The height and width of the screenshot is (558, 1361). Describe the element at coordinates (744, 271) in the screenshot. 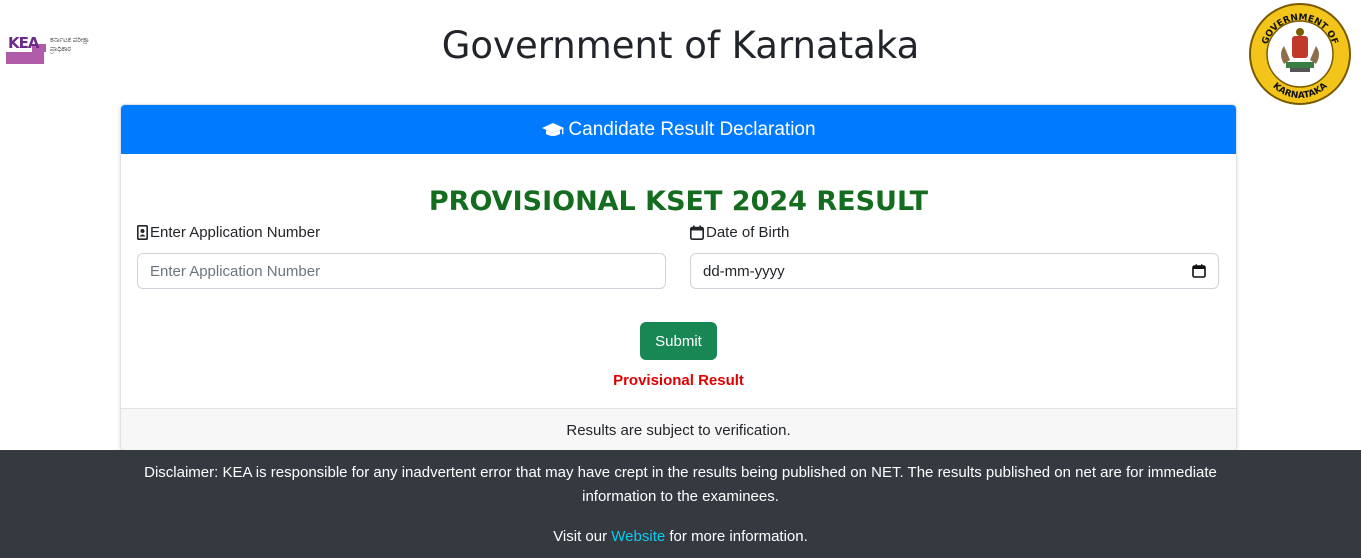

I see `dob-value: dd-mm-yyyy` at that location.